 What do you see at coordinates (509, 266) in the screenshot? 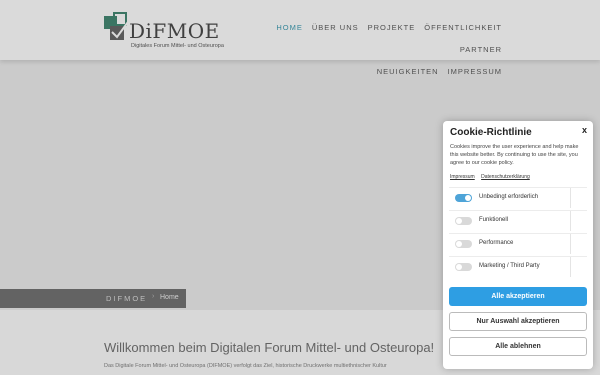
I see `cookie-category-label: Marketing / Third Party` at bounding box center [509, 266].